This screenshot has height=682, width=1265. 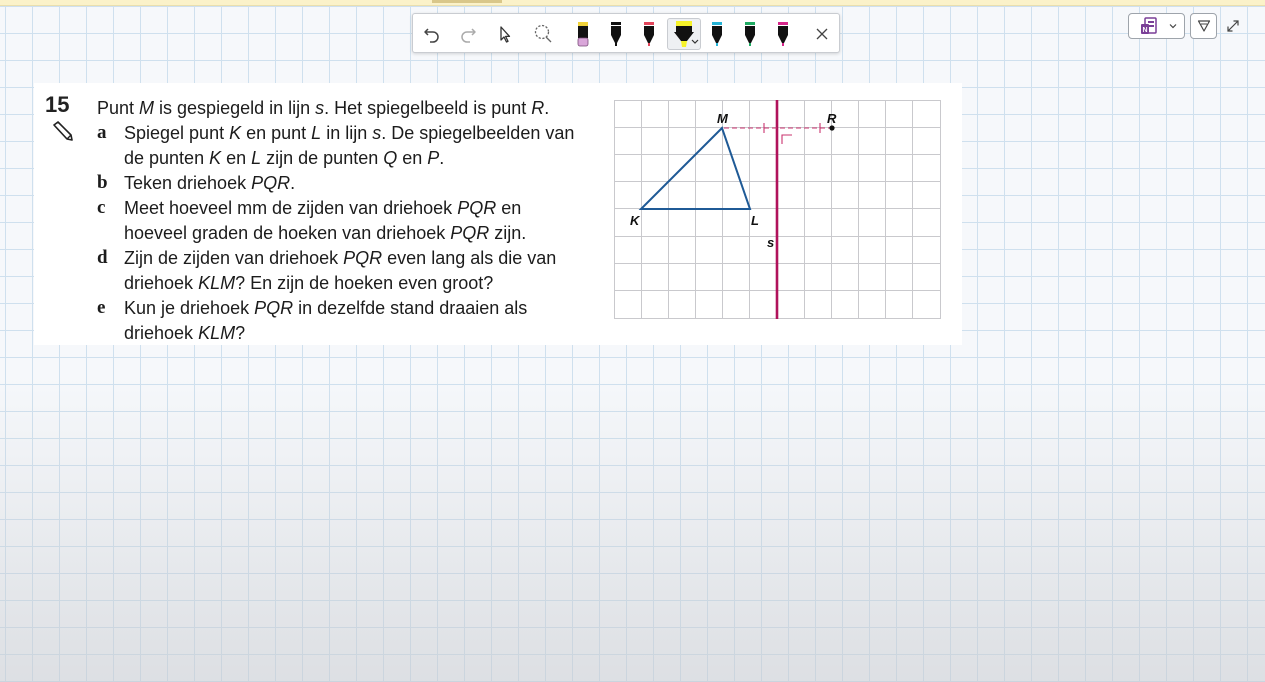 What do you see at coordinates (57, 104) in the screenshot?
I see `exercise-number: 15` at bounding box center [57, 104].